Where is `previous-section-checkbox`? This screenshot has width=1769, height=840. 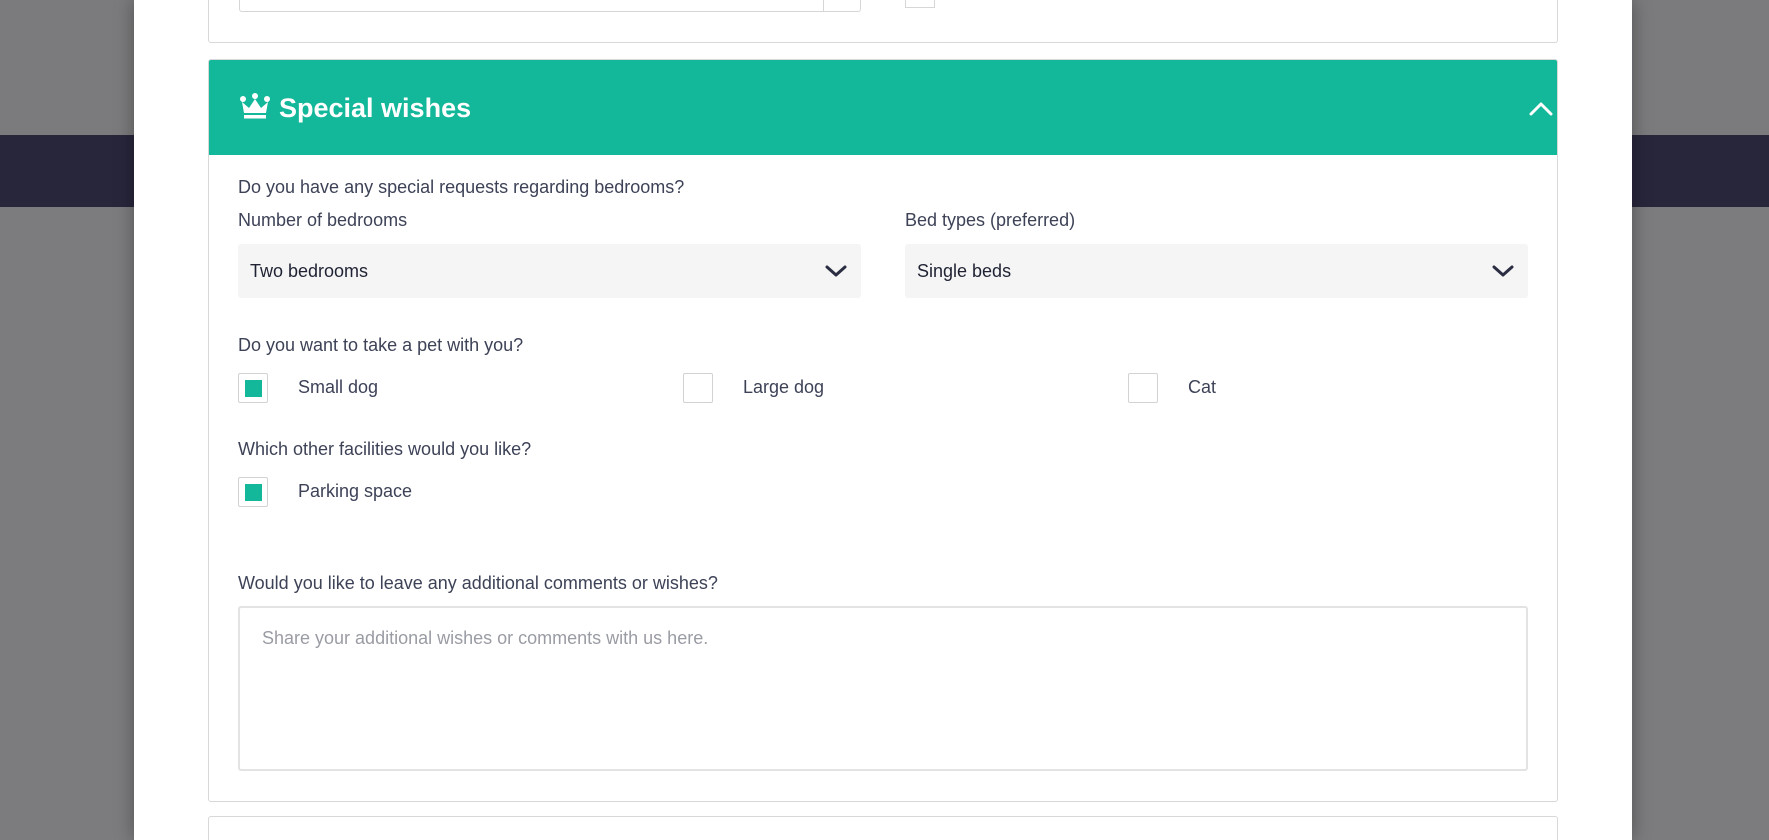
previous-section-checkbox is located at coordinates (920, 4).